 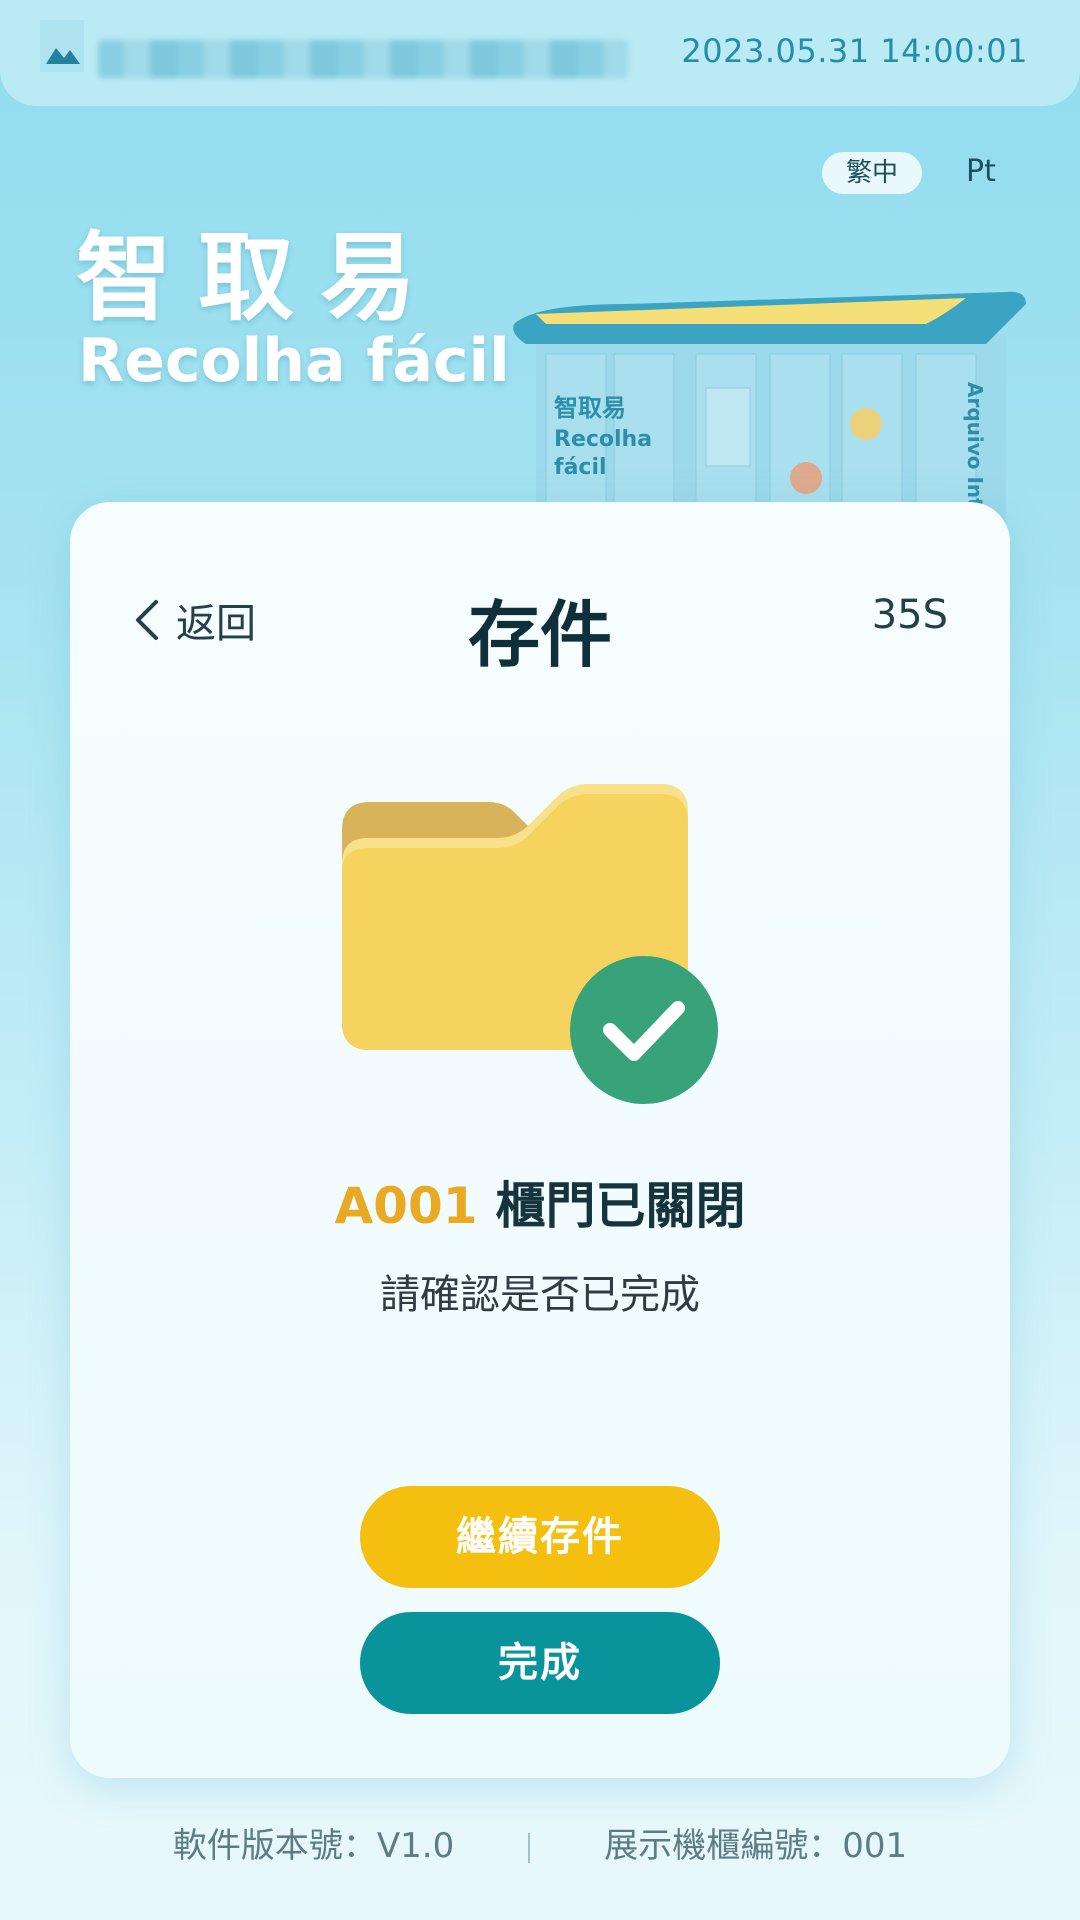 What do you see at coordinates (909, 615) in the screenshot?
I see `countdown-timer: 35S` at bounding box center [909, 615].